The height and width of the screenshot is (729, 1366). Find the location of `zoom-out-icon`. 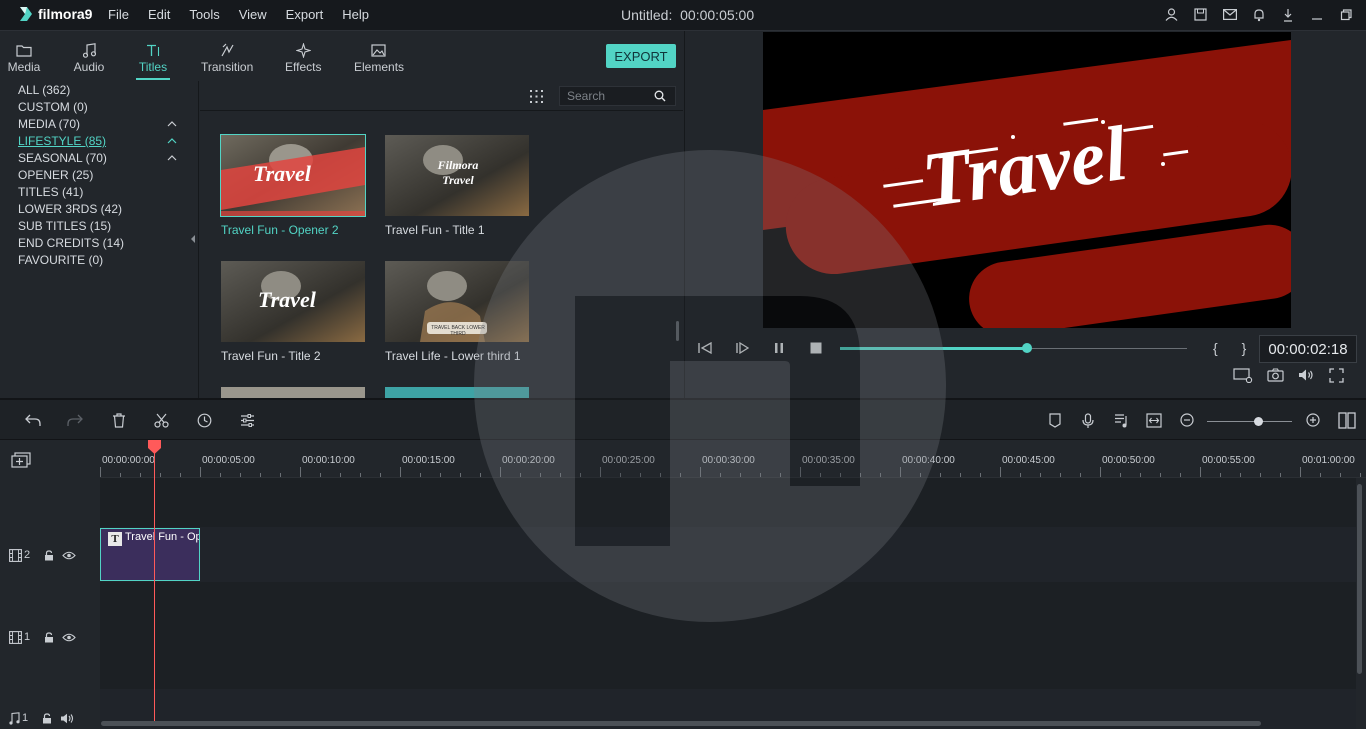

zoom-out-icon is located at coordinates (1187, 420).